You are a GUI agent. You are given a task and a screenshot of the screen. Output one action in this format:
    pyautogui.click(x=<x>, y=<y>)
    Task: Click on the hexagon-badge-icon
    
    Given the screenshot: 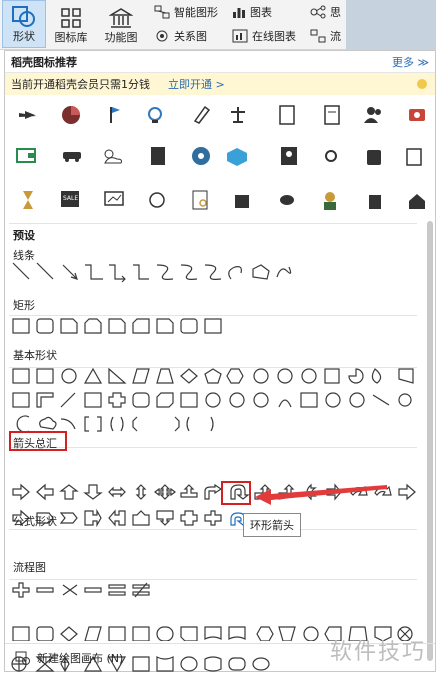 What is the action you would take?
    pyautogui.click(x=237, y=157)
    